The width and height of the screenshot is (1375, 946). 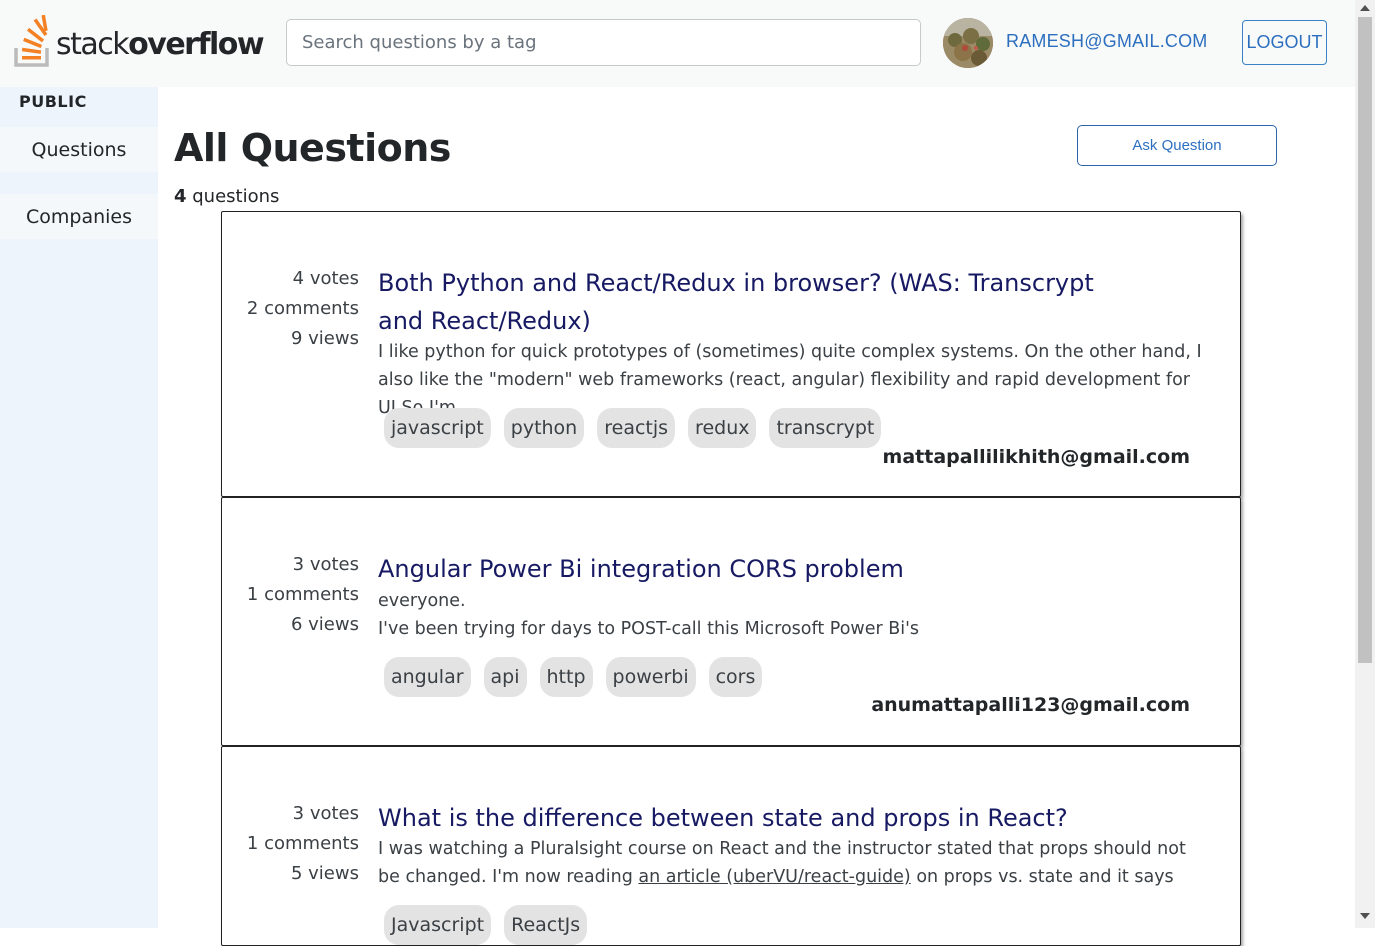 I want to click on view-count: 5 views, so click(x=324, y=873).